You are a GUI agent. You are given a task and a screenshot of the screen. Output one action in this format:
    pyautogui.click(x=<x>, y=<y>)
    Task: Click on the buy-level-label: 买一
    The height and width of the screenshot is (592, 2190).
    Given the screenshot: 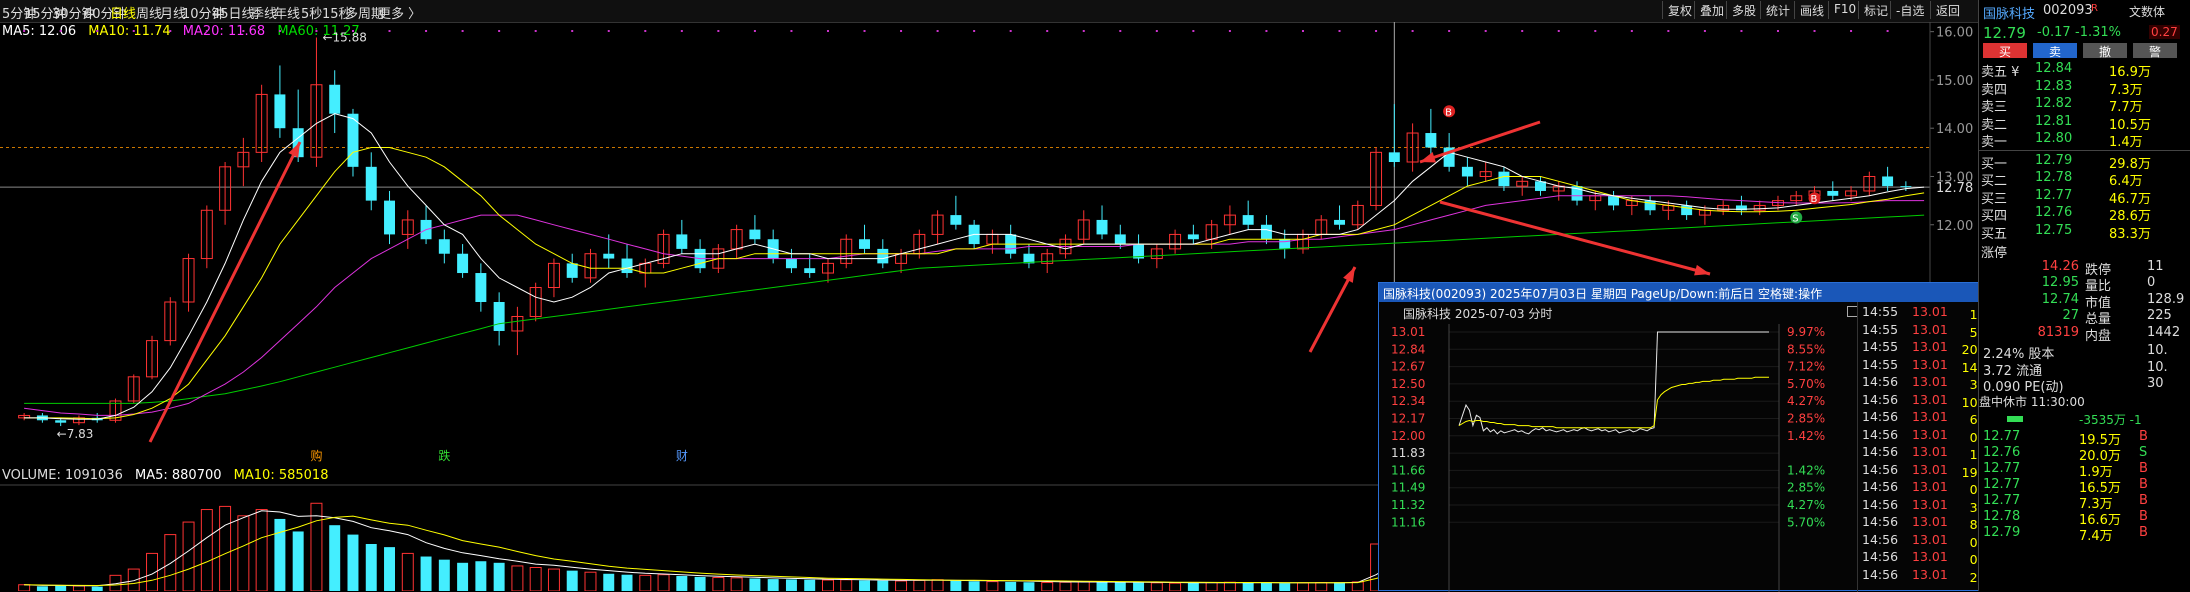 What is the action you would take?
    pyautogui.click(x=1994, y=164)
    